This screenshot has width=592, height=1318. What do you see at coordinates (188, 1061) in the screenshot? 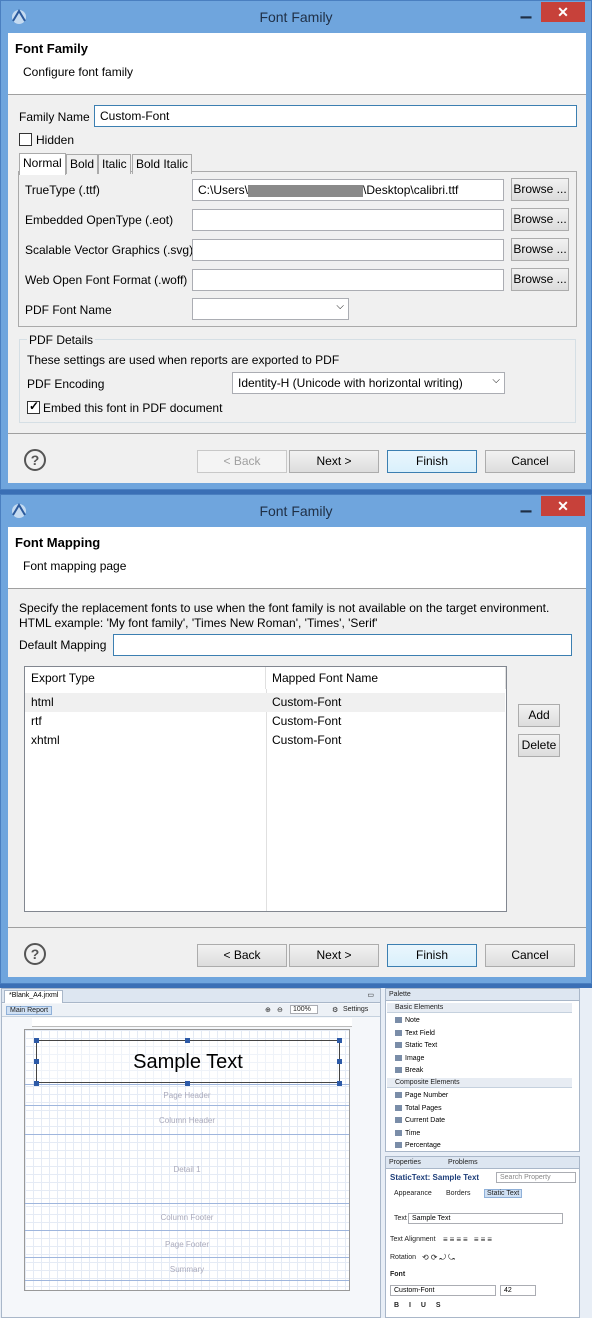
I see `sample-text-element: Sample Text` at bounding box center [188, 1061].